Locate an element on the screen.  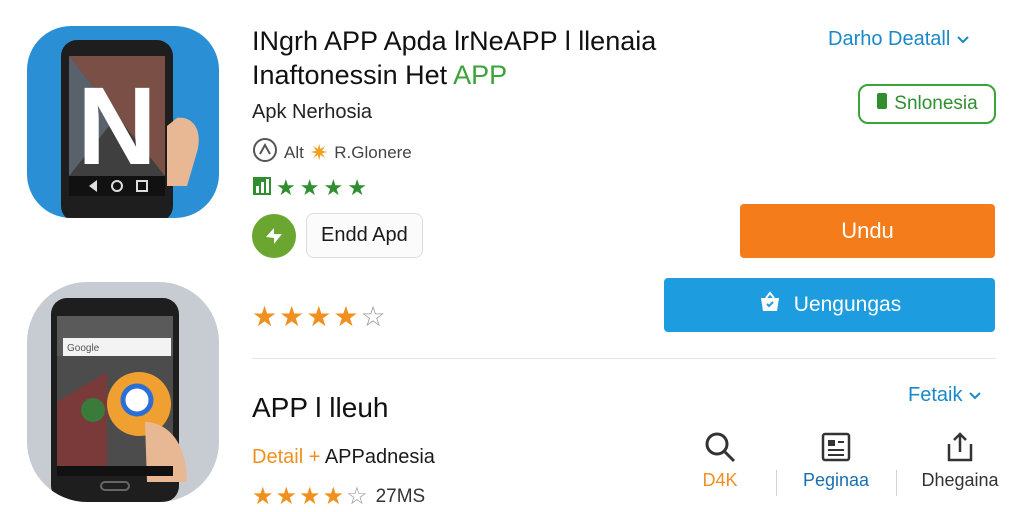
action-pages-label: Peginaa is located at coordinates (836, 480).